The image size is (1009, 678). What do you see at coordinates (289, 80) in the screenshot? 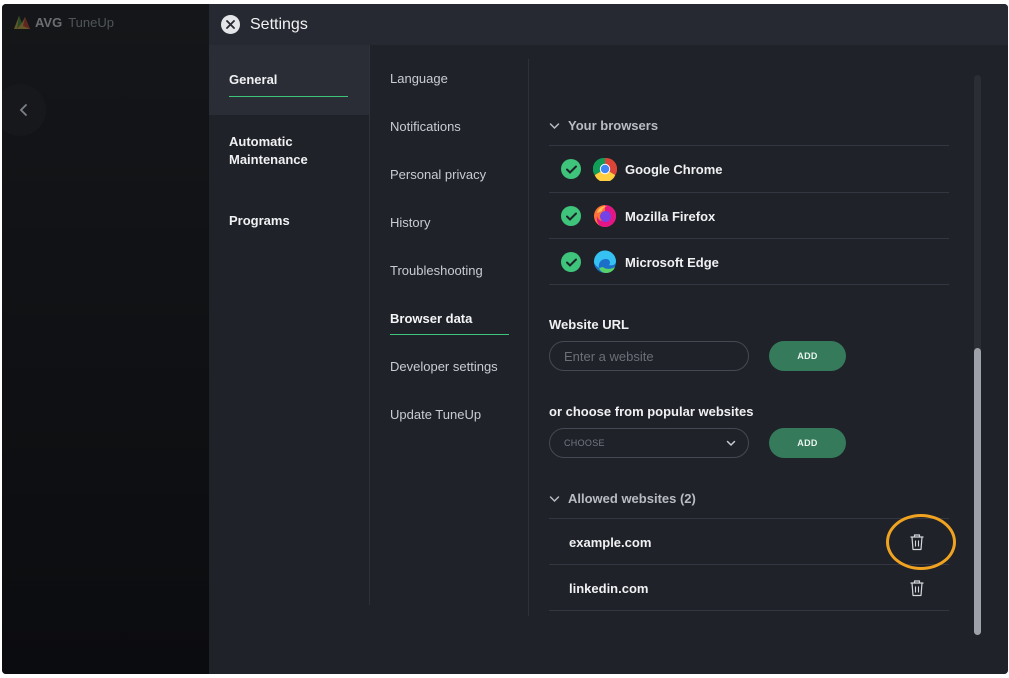
I see `nav-general: General` at bounding box center [289, 80].